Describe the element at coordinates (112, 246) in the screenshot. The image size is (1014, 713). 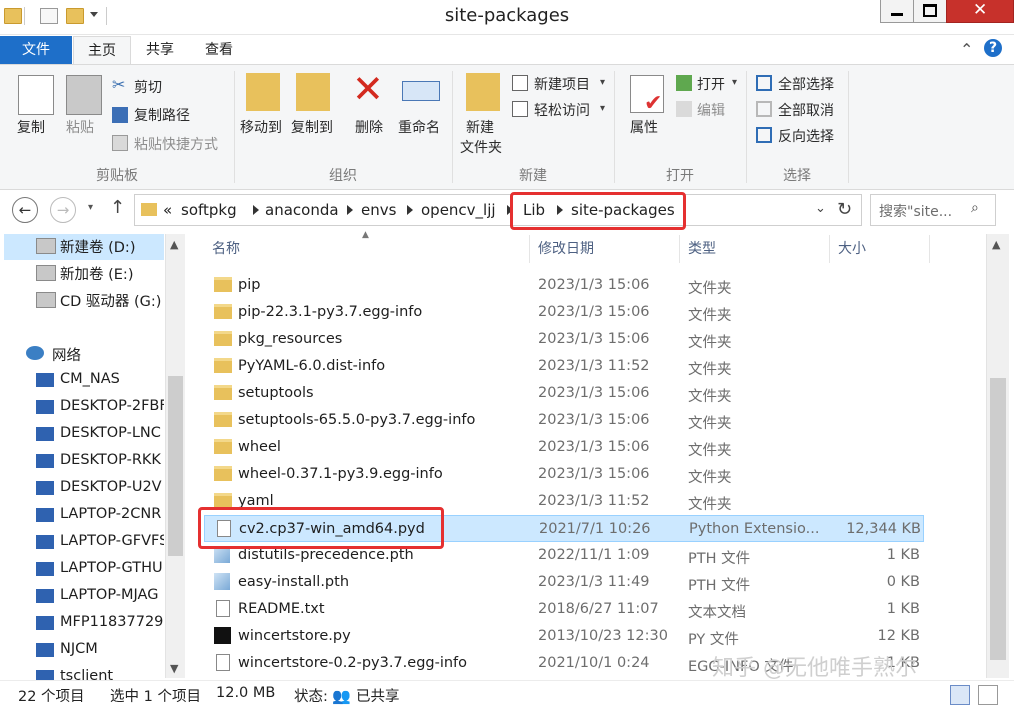
I see `nav-item: 新建卷 (D:)` at that location.